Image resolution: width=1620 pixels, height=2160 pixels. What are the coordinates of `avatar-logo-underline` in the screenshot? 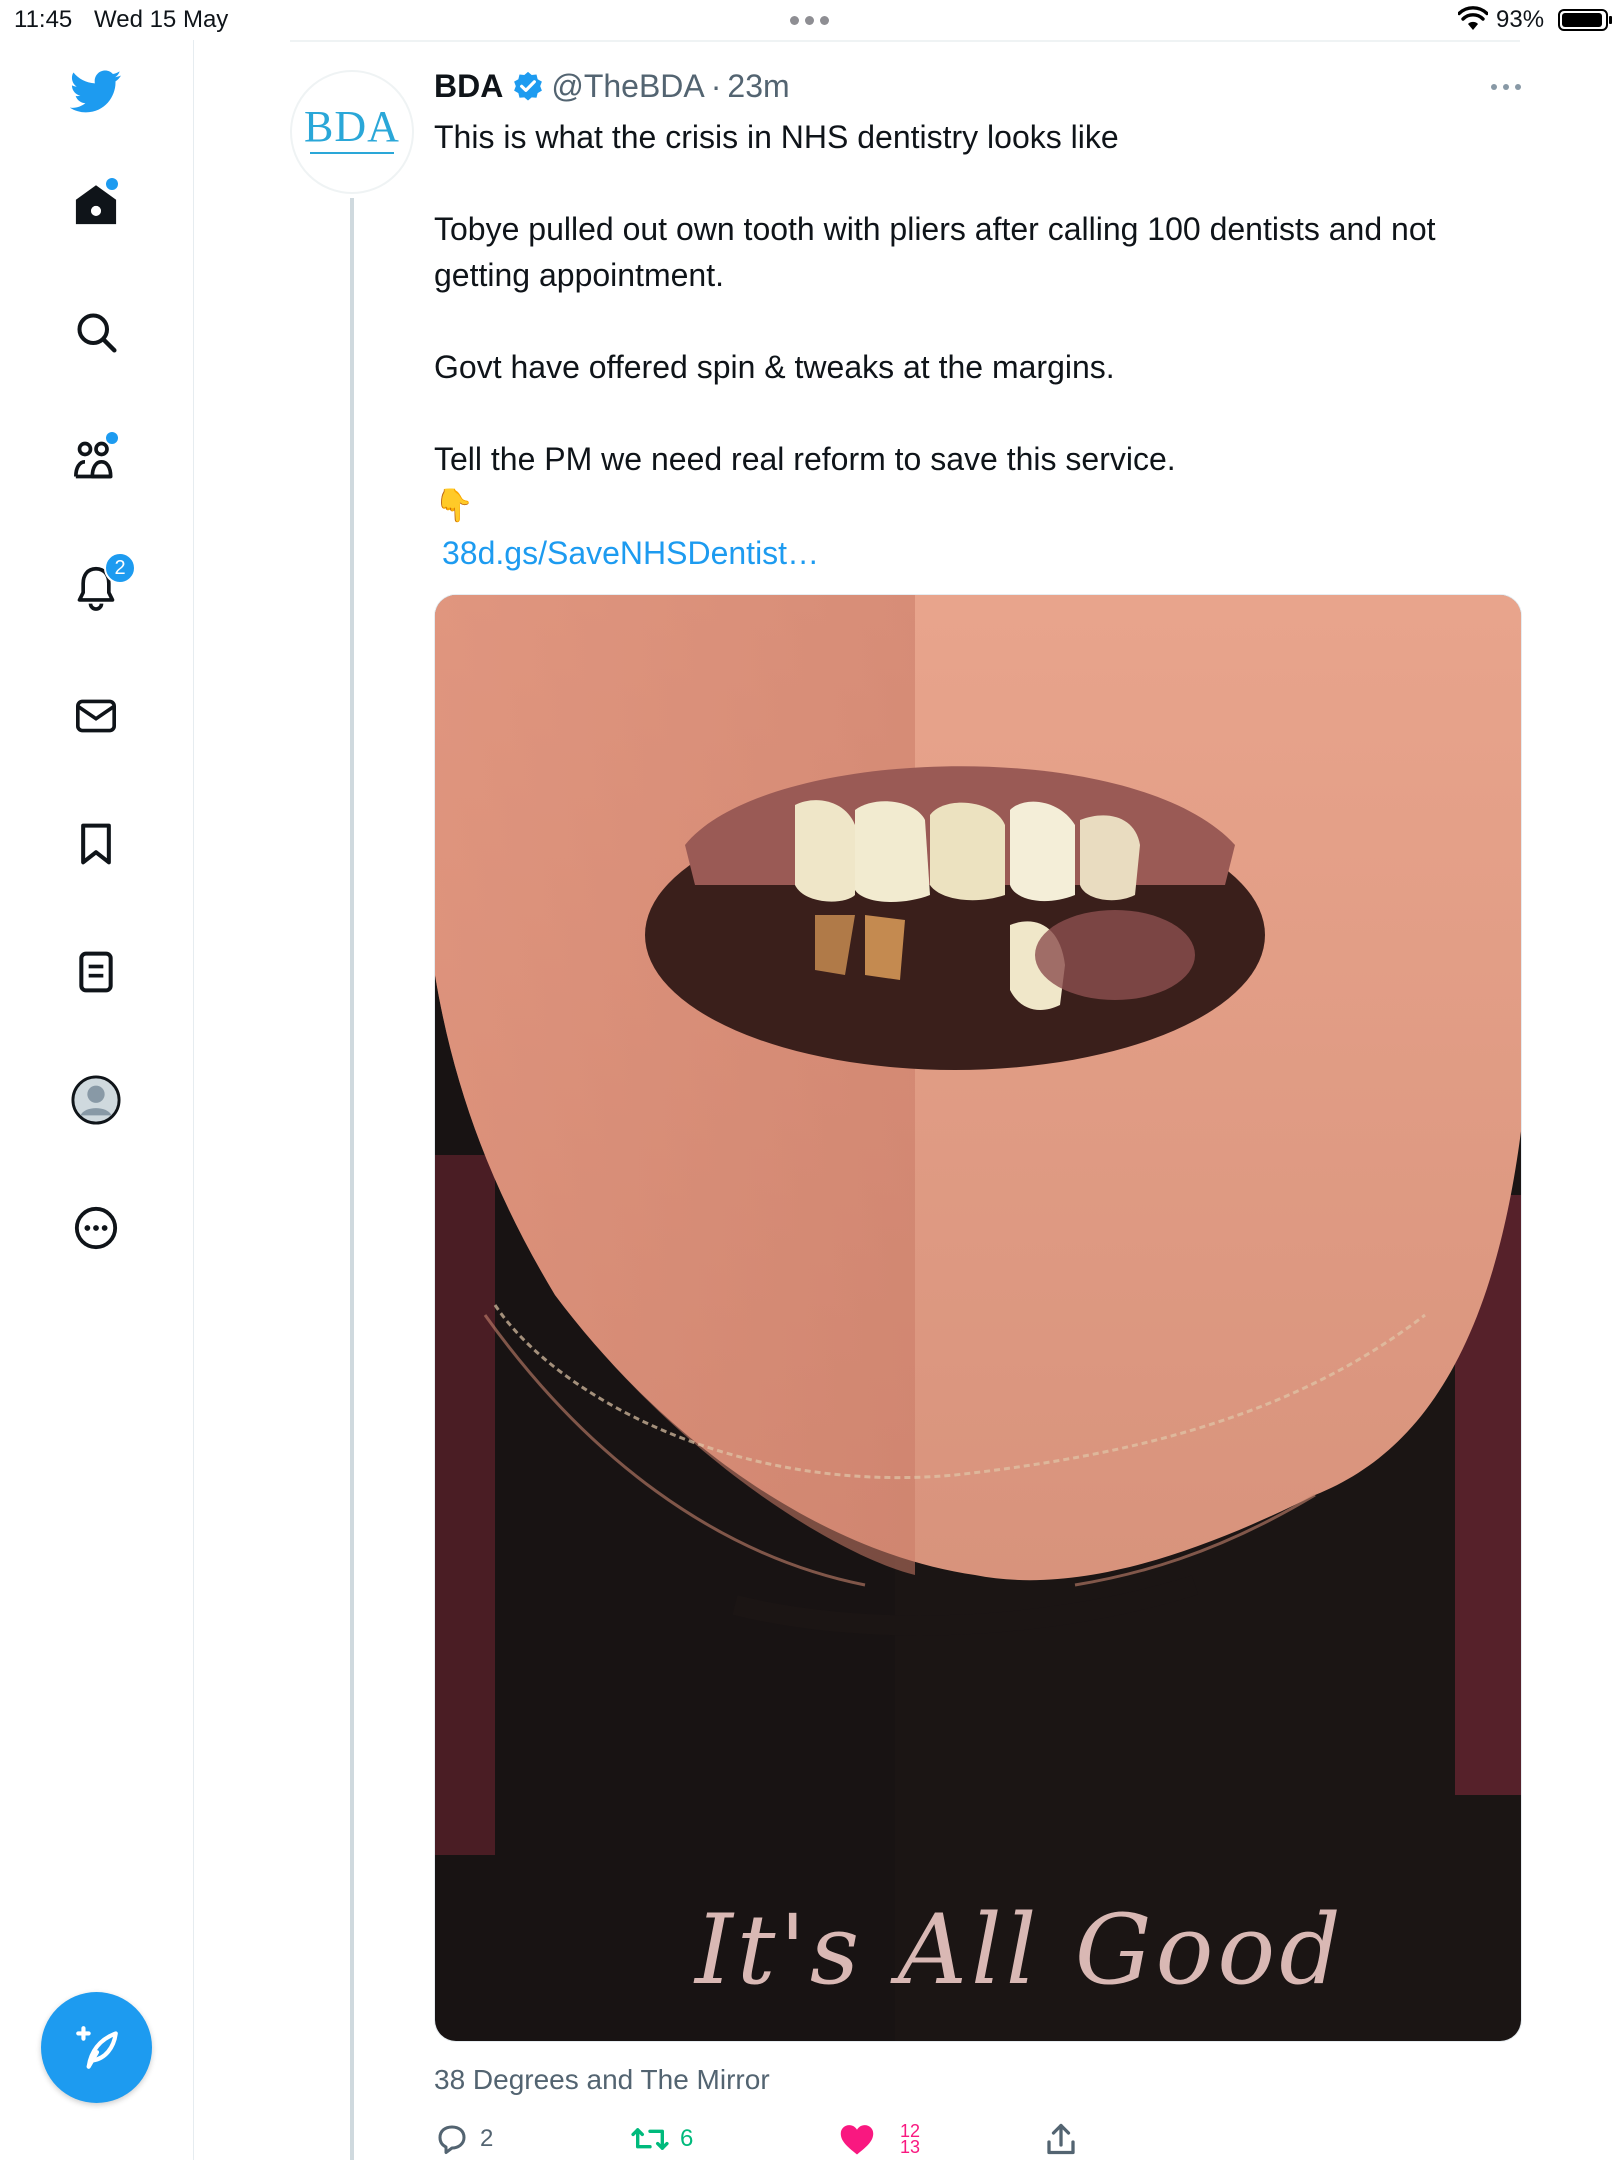 It's located at (352, 155).